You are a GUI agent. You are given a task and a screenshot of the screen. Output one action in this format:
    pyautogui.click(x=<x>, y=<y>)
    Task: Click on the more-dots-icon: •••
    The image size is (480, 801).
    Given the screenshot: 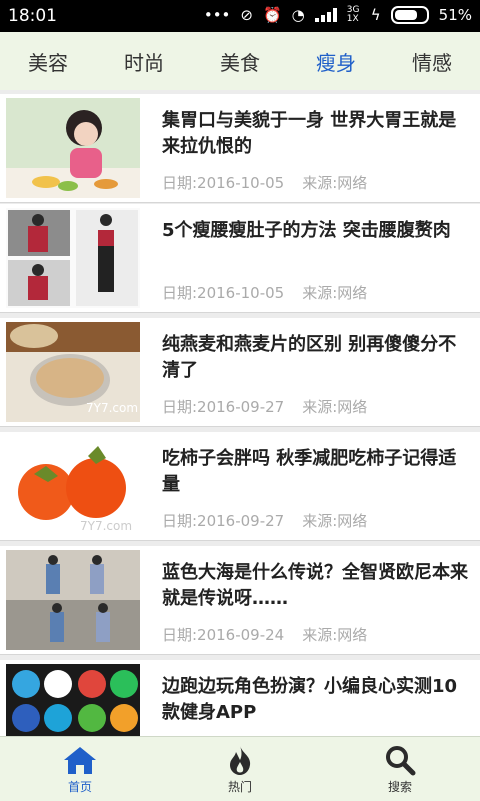 What is the action you would take?
    pyautogui.click(x=217, y=15)
    